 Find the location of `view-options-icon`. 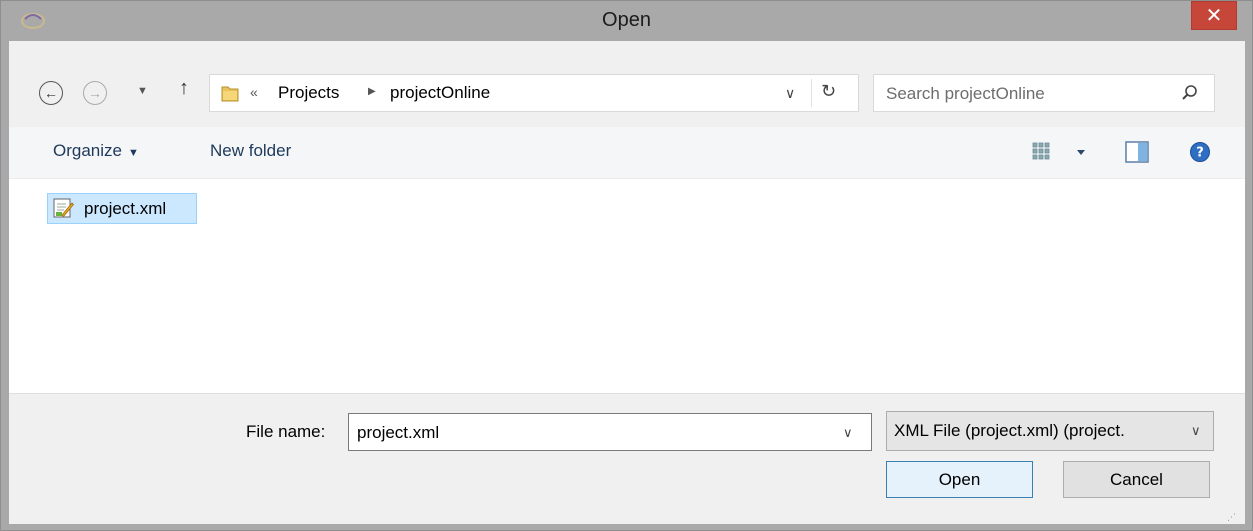

view-options-icon is located at coordinates (1061, 153).